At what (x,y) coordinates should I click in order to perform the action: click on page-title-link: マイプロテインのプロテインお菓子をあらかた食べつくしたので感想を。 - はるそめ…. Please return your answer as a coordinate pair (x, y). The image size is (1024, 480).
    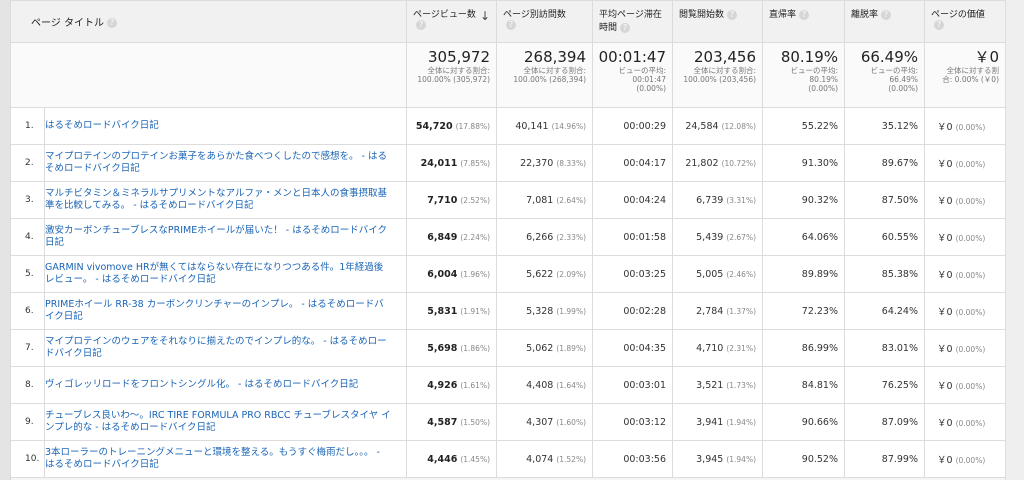
    Looking at the image, I should click on (222, 163).